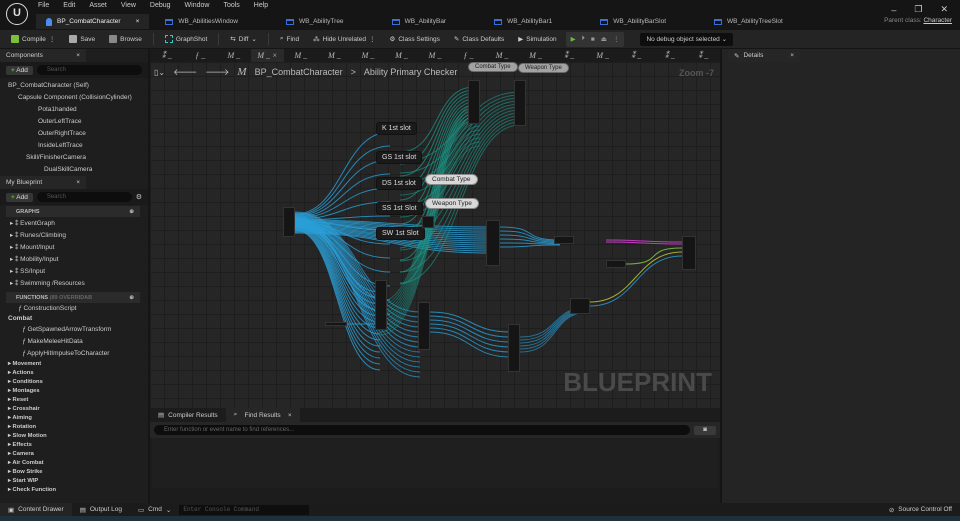  Describe the element at coordinates (893, 10) in the screenshot. I see `minimize-icon: –` at that location.